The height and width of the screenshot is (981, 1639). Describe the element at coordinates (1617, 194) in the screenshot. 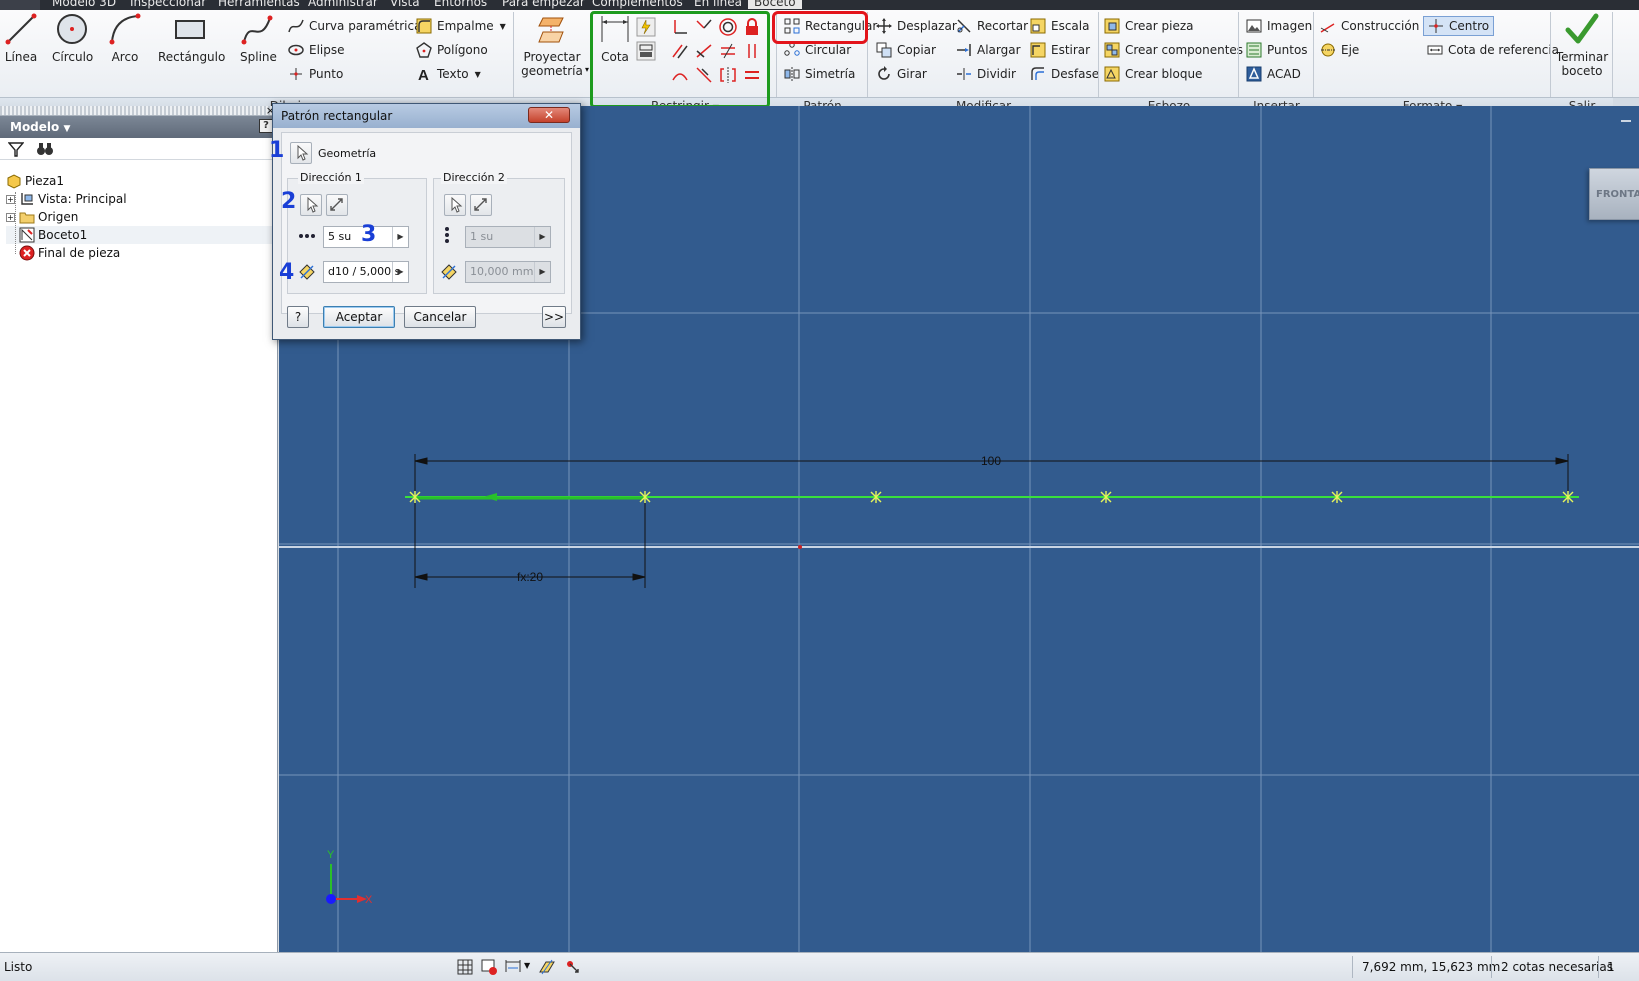

I see `viewcube-face-label: FRONTAL` at that location.